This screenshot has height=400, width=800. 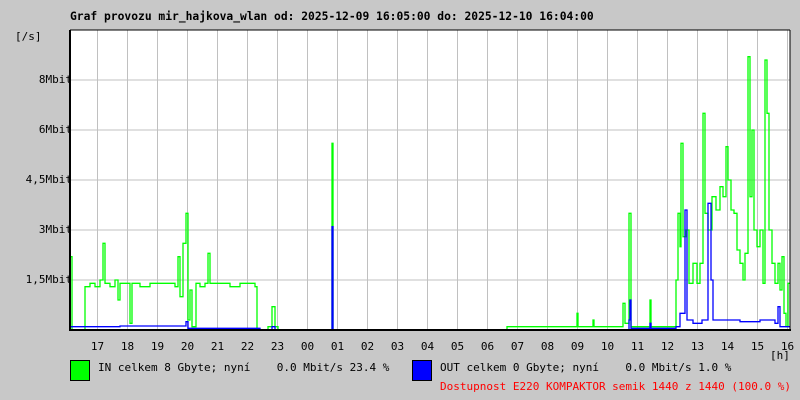 What do you see at coordinates (277, 346) in the screenshot?
I see `x-tick-label: 23` at bounding box center [277, 346].